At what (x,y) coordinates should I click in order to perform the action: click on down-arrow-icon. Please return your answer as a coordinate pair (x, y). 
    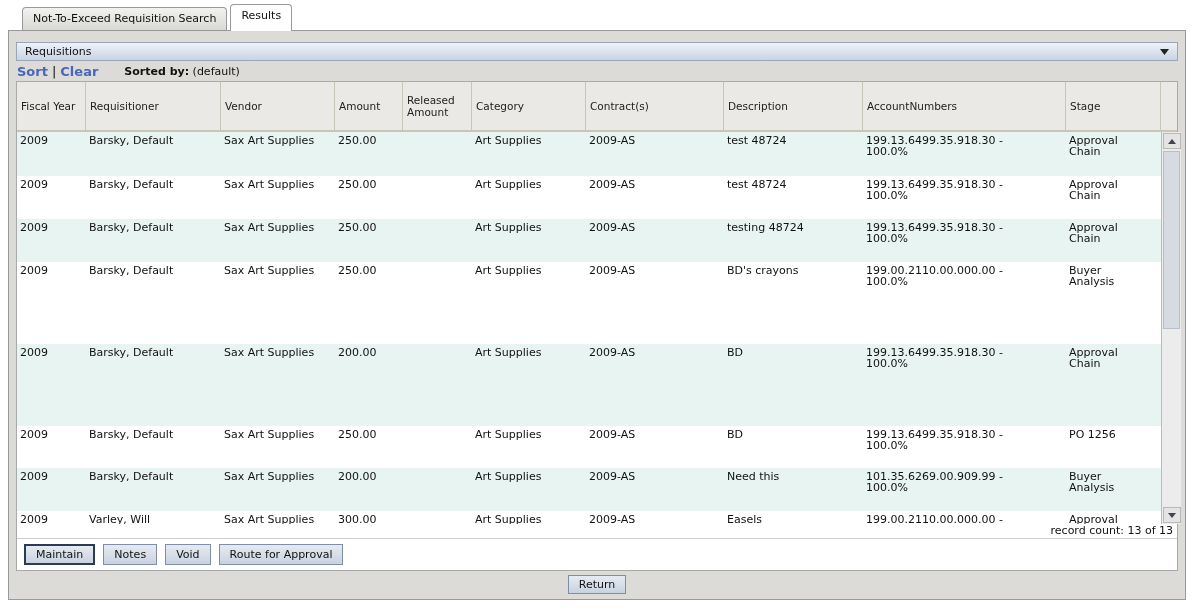
    Looking at the image, I should click on (1172, 515).